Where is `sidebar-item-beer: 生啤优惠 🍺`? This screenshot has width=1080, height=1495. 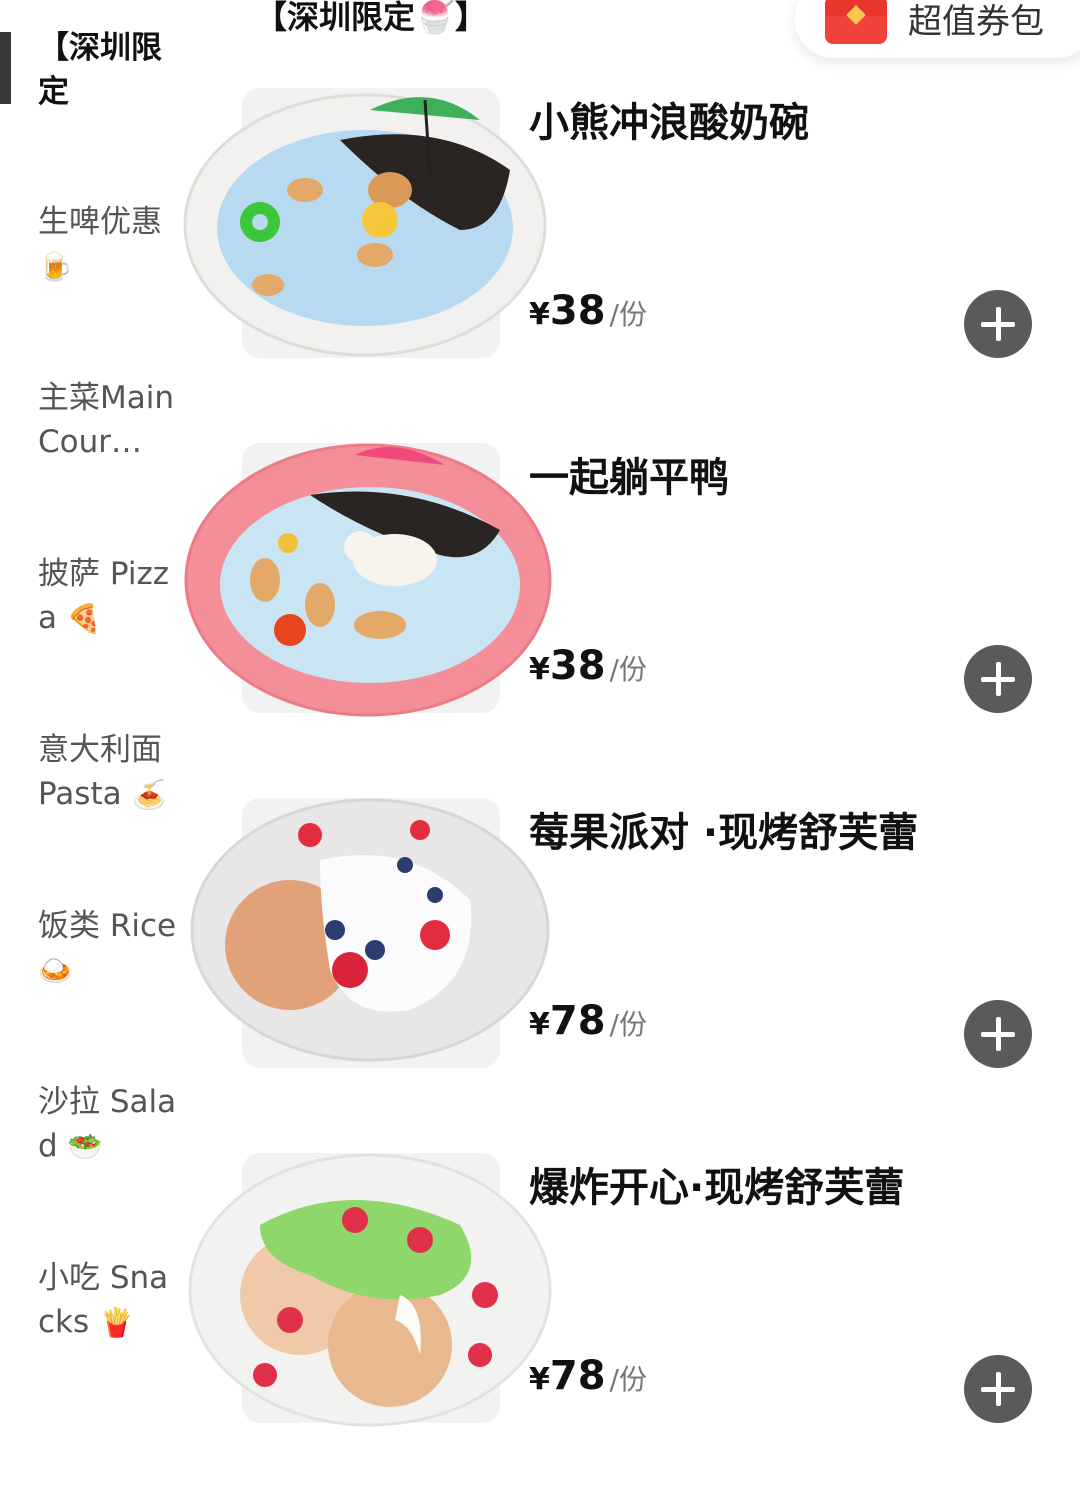
sidebar-item-beer: 生啤优惠 🍺 is located at coordinates (108, 244).